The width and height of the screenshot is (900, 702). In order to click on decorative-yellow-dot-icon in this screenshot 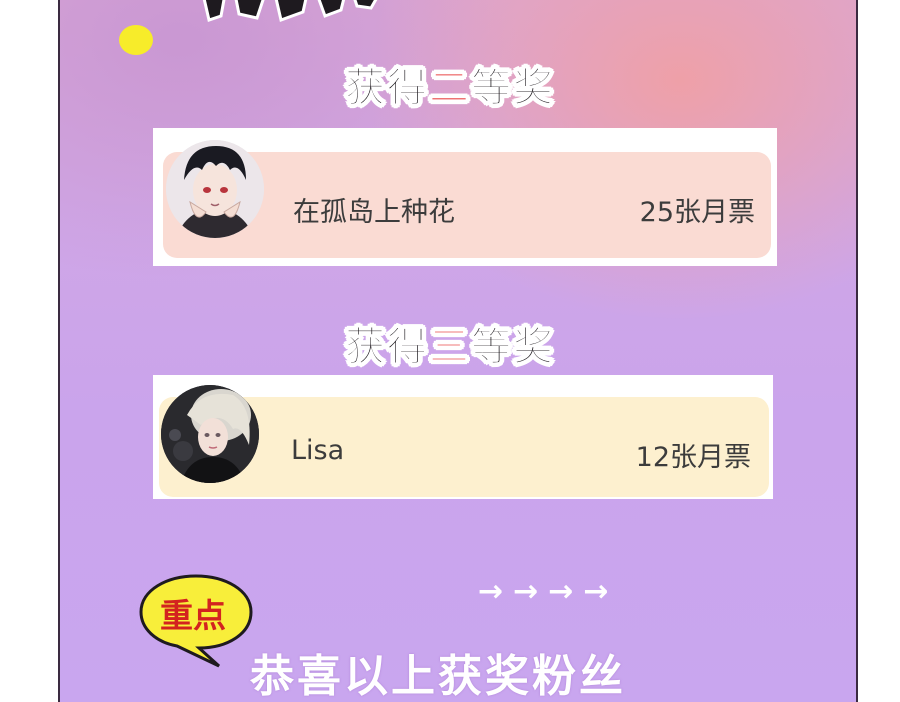, I will do `click(136, 40)`.